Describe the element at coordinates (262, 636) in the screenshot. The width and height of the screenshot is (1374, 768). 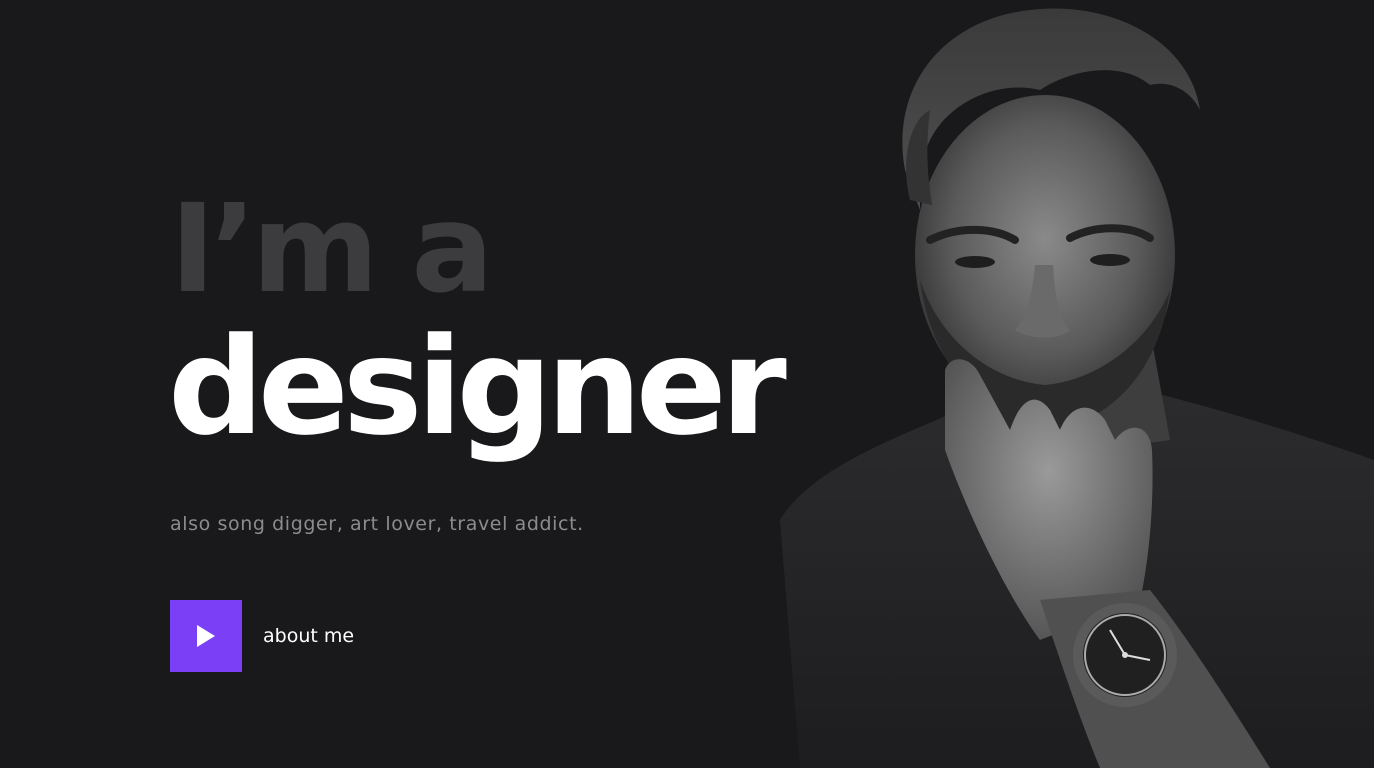
I see `about-me-link: about me` at that location.